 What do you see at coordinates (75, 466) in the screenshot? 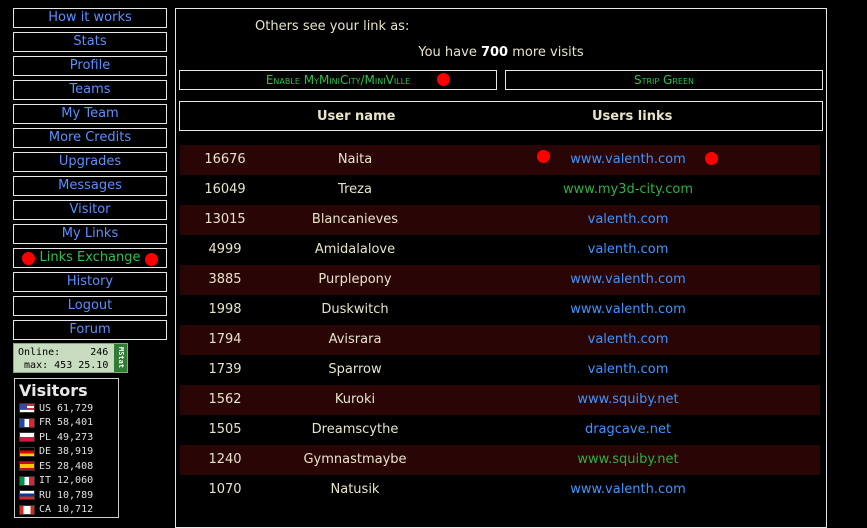
I see `visitor-count: 28,408` at bounding box center [75, 466].